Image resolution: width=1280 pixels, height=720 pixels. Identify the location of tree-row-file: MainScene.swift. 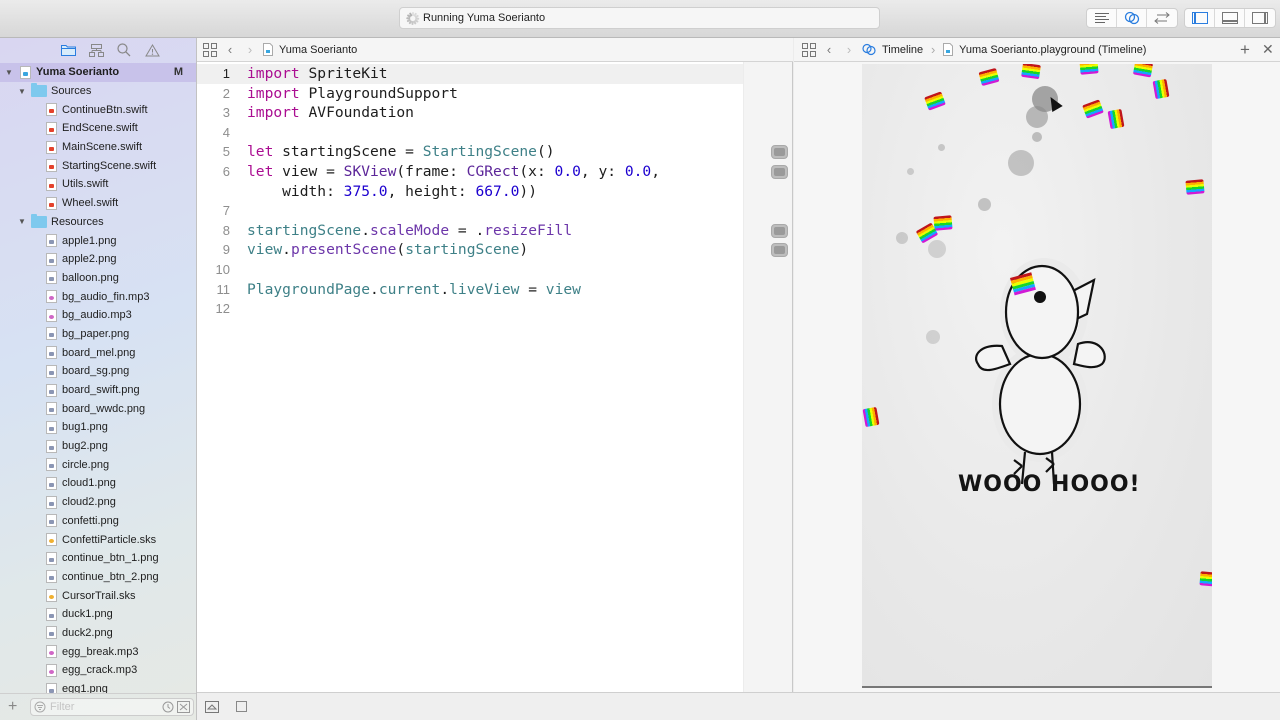
(98, 147).